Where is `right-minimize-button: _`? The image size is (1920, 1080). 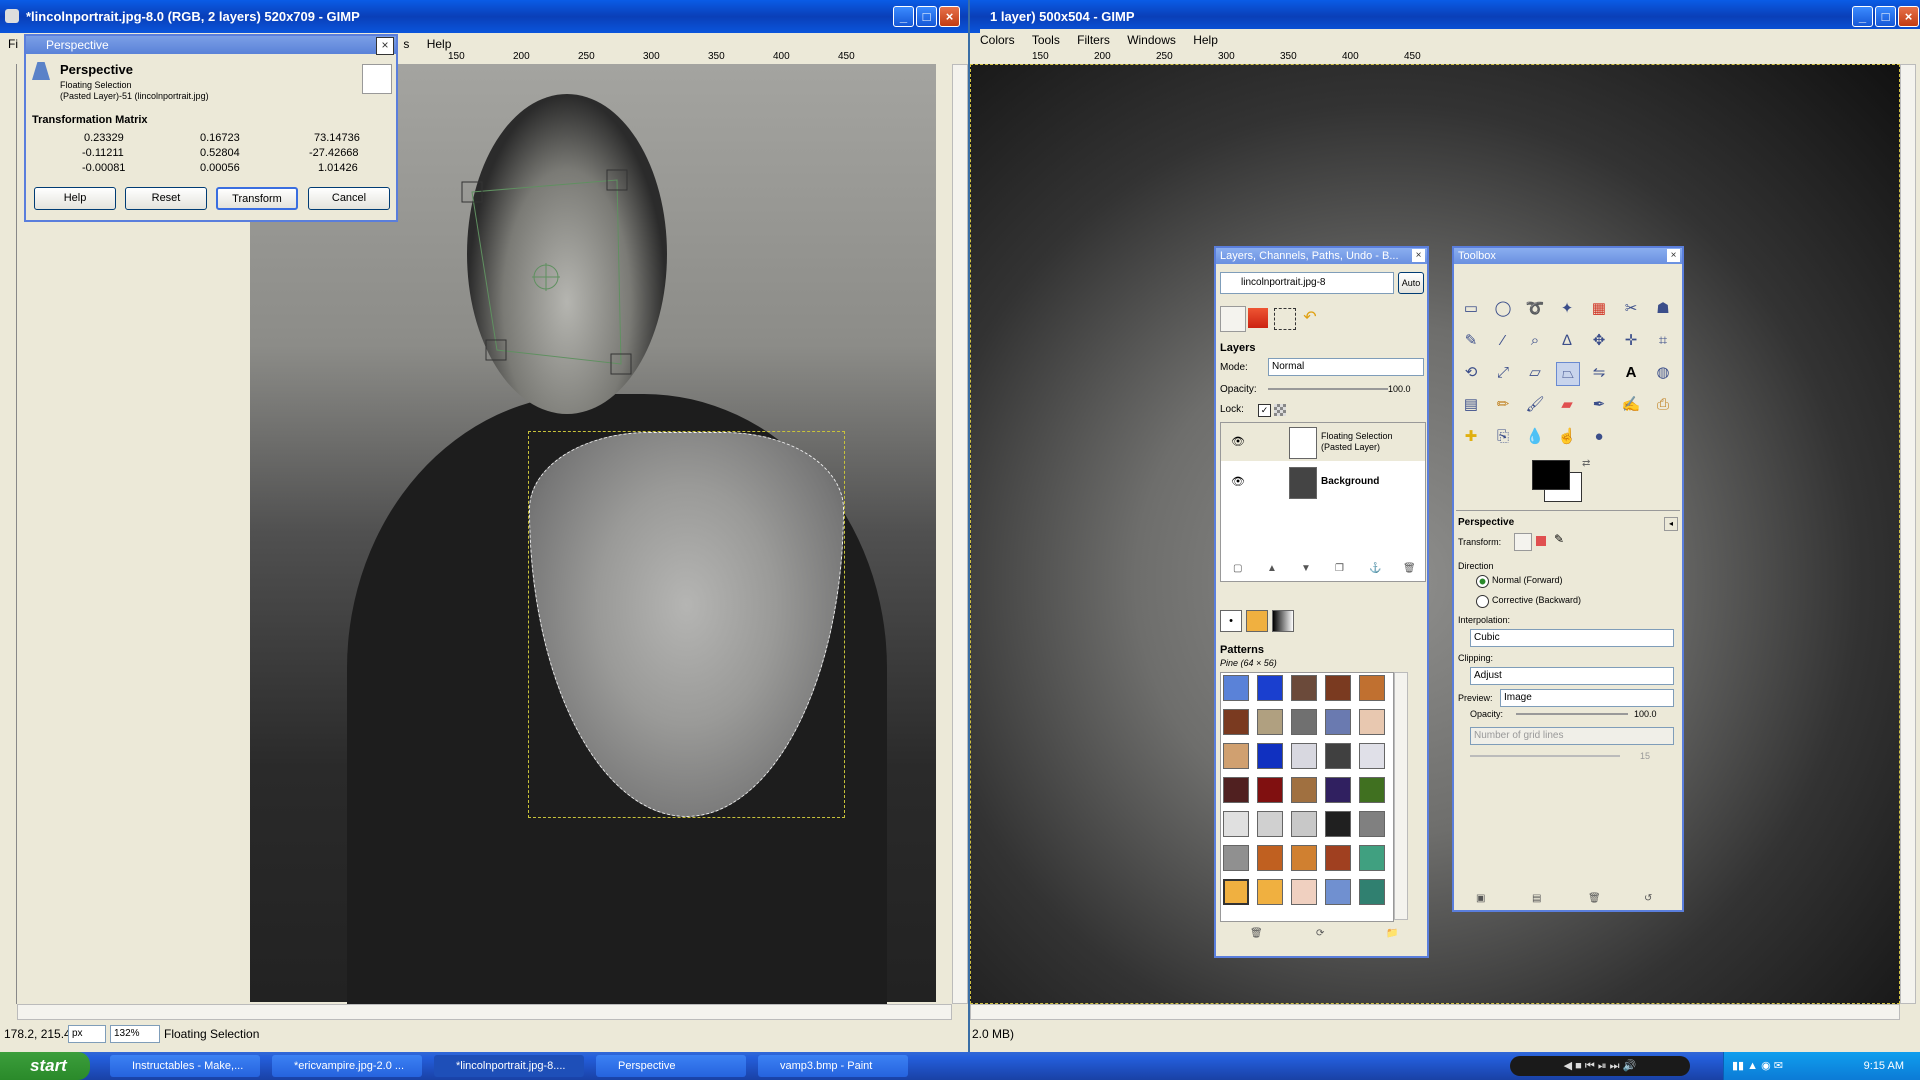
right-minimize-button: _ is located at coordinates (1862, 16).